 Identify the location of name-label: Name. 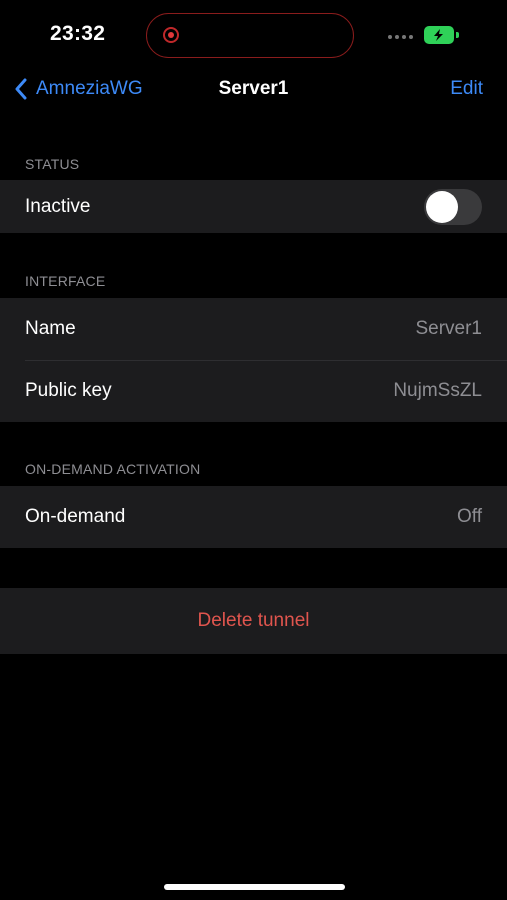
(50, 328).